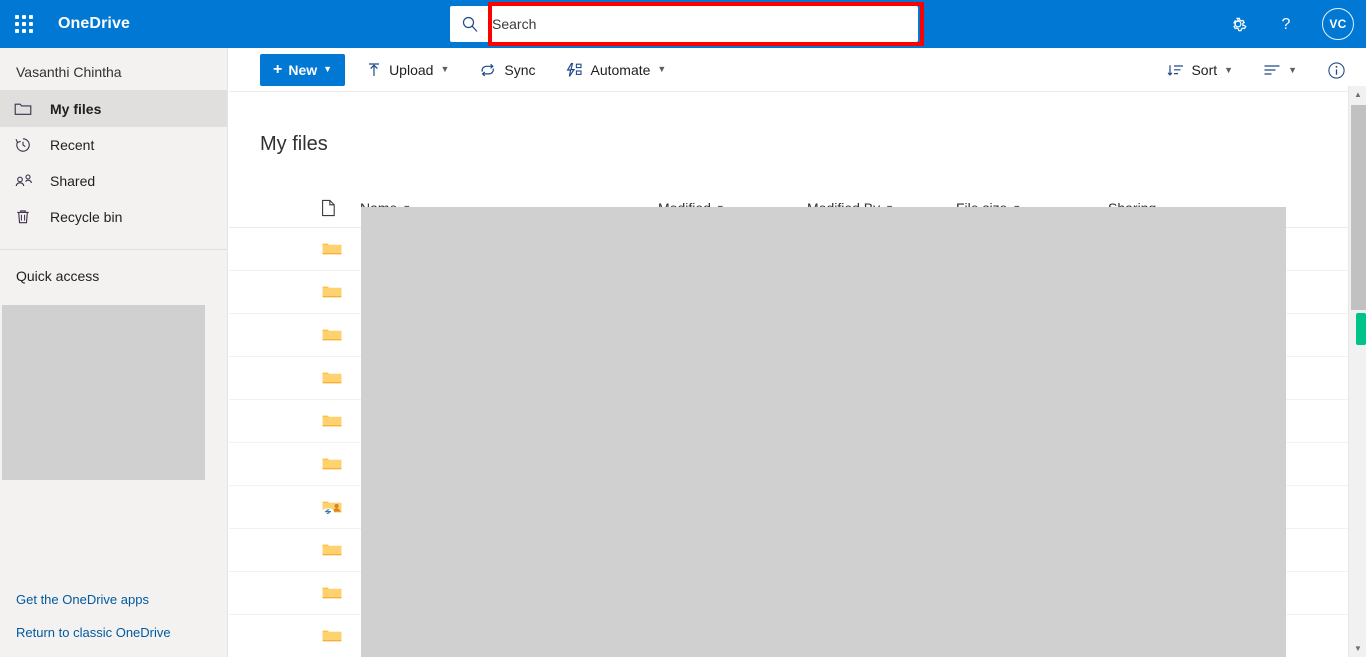 The image size is (1366, 657). I want to click on quick-access-title: Quick access, so click(58, 276).